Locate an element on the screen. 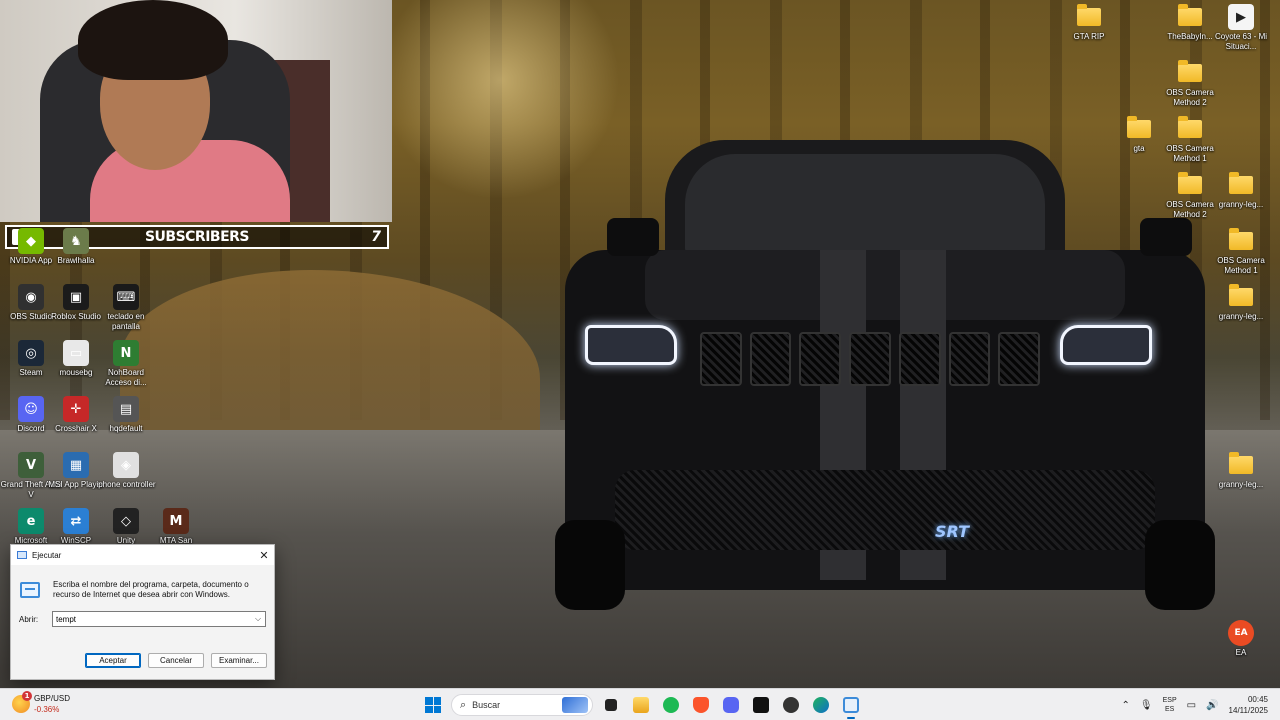 Image resolution: width=1280 pixels, height=720 pixels. brave-icon is located at coordinates (701, 705).